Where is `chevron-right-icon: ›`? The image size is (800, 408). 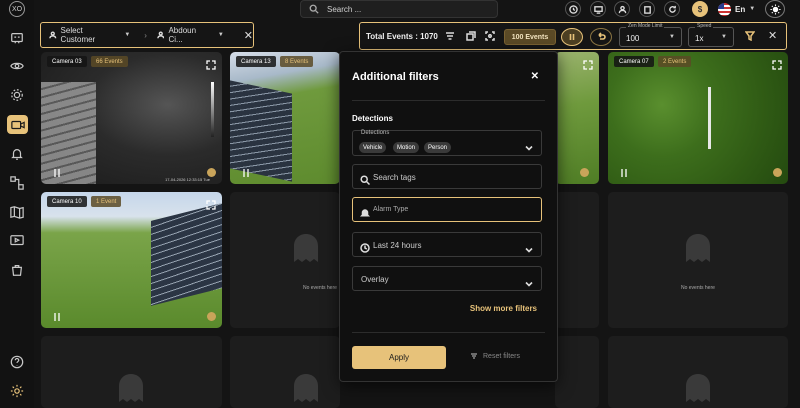
chevron-right-icon: › is located at coordinates (145, 35).